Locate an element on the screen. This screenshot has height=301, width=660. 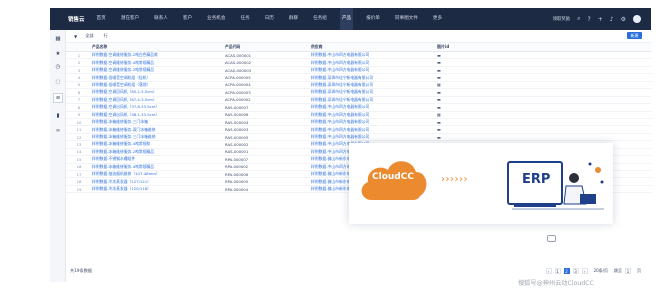
nav-item-tasks: 任务 is located at coordinates (245, 19).